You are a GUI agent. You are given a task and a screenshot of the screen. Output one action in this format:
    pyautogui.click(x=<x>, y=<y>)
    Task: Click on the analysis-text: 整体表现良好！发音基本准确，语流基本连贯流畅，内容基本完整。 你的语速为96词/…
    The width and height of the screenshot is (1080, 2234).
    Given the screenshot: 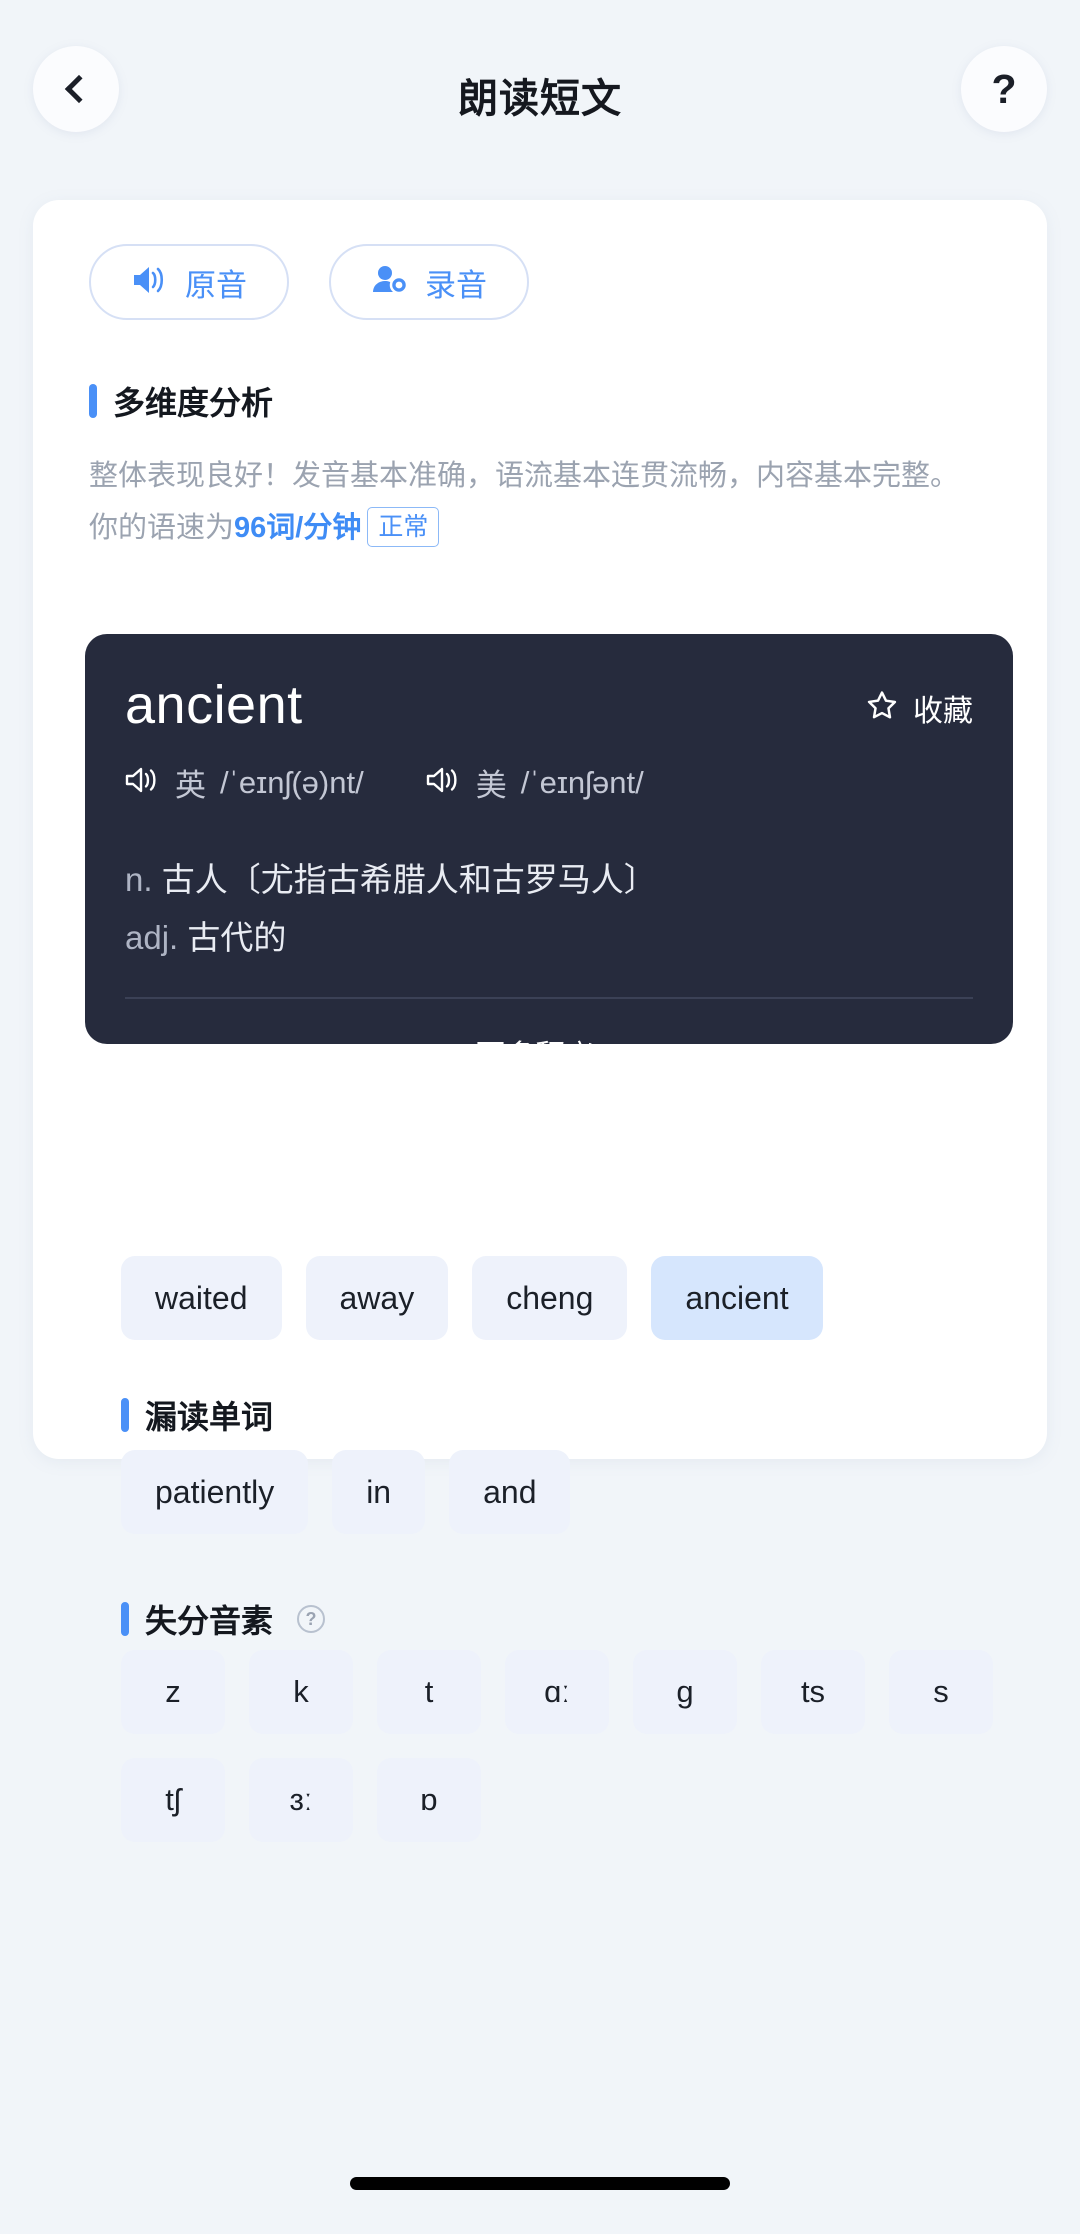 What is the action you would take?
    pyautogui.click(x=540, y=502)
    